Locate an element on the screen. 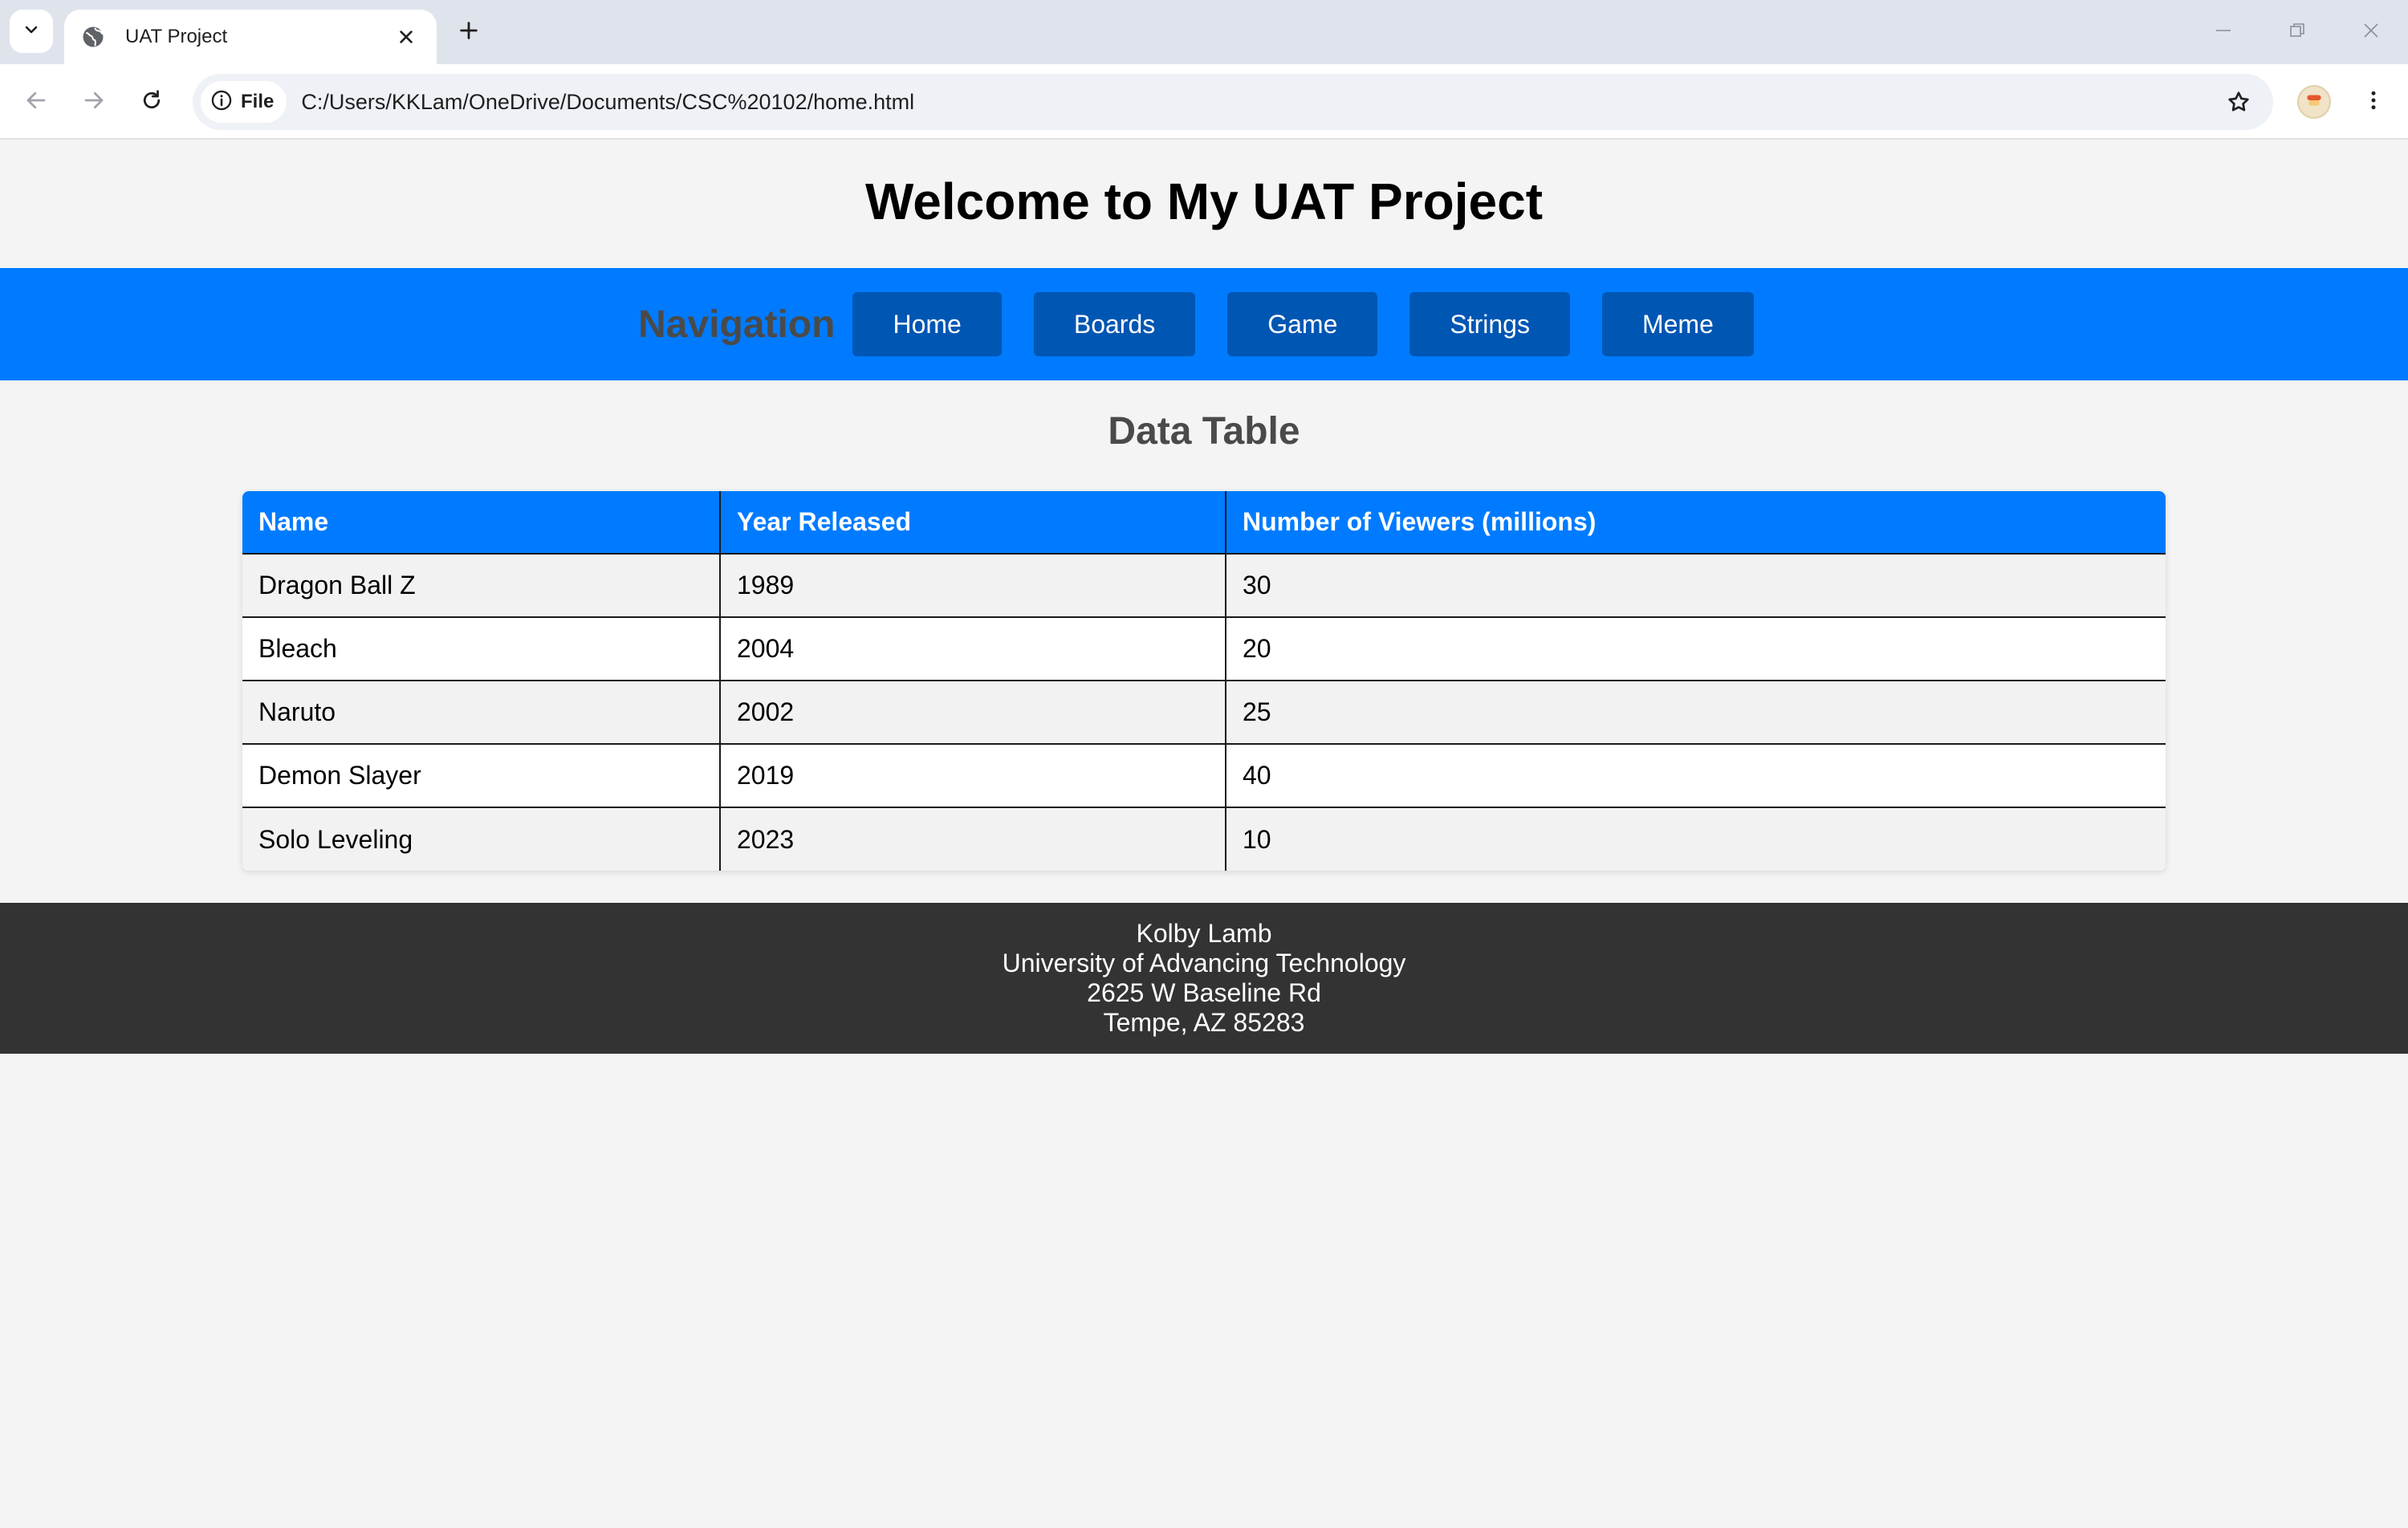  reload-button is located at coordinates (152, 102).